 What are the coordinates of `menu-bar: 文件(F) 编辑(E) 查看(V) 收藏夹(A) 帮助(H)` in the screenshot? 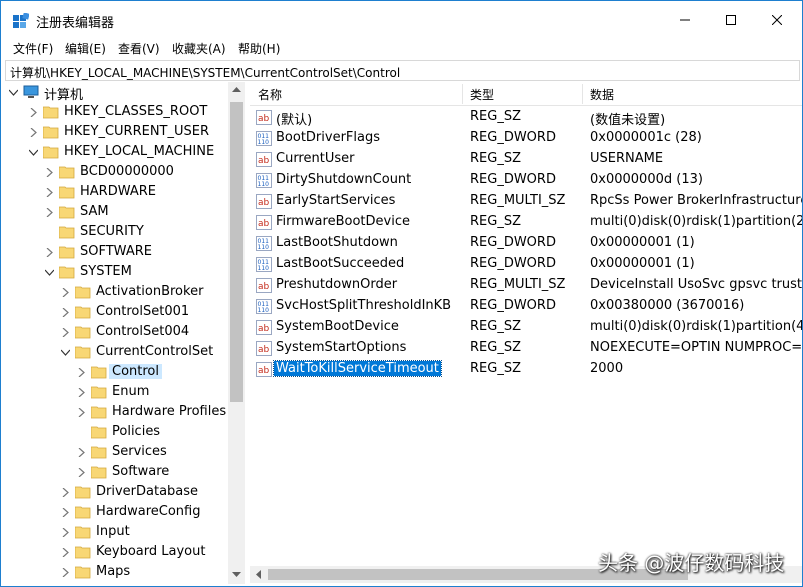 It's located at (401, 49).